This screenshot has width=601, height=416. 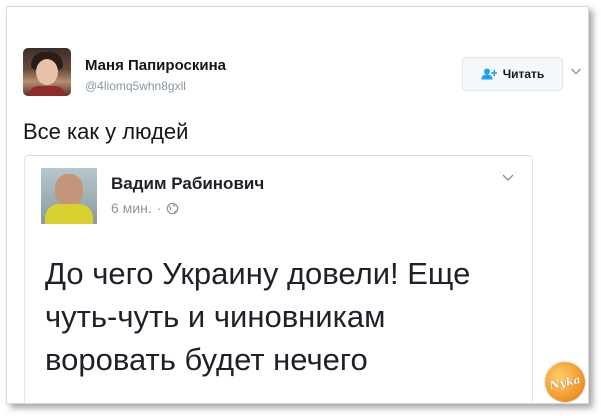 What do you see at coordinates (206, 359) in the screenshot?
I see `post-line: воровать будет нечего` at bounding box center [206, 359].